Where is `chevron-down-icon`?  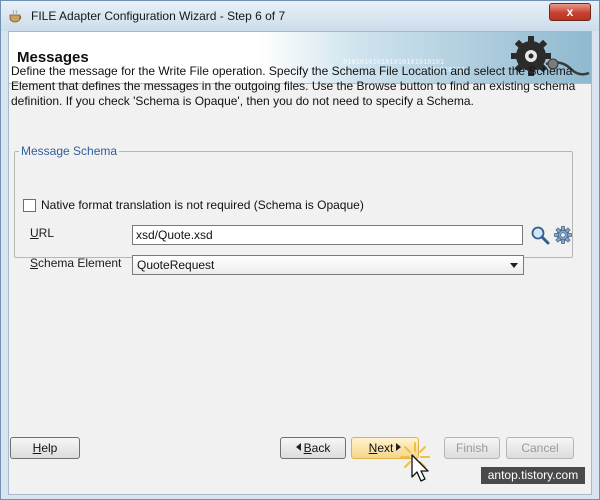 chevron-down-icon is located at coordinates (514, 265).